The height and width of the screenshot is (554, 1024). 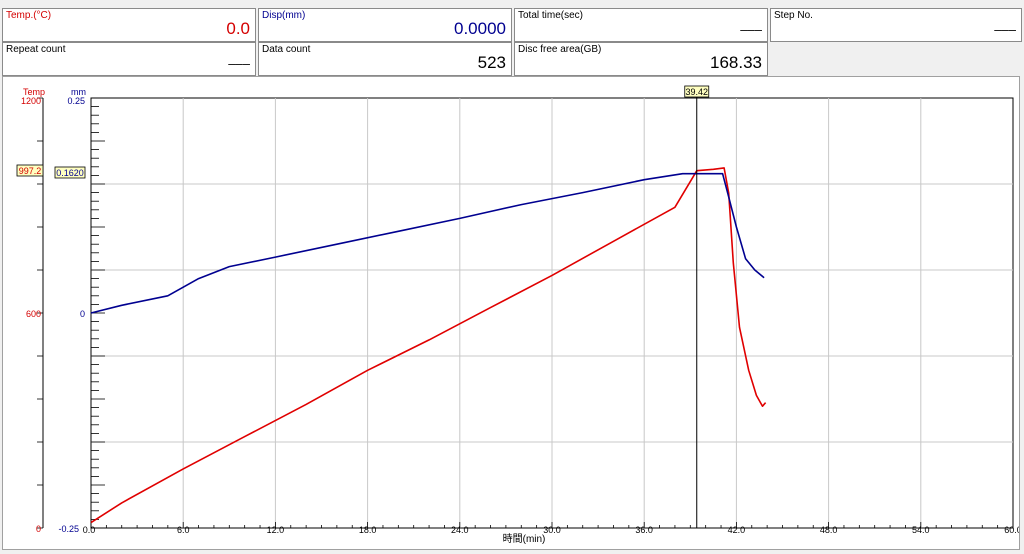 I want to click on repeat-count-panel: Repeat count –––, so click(x=129, y=59).